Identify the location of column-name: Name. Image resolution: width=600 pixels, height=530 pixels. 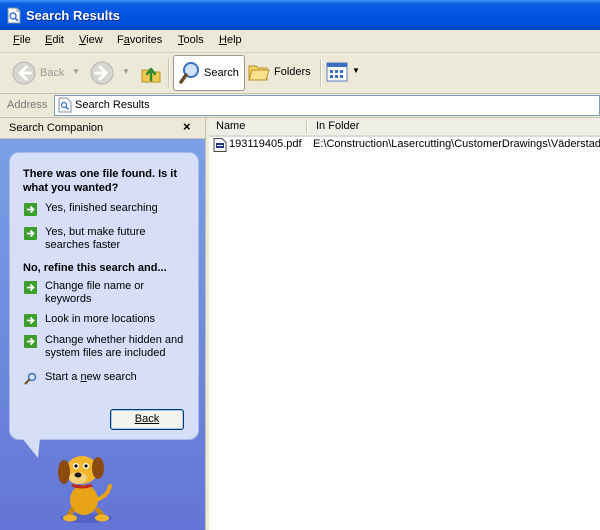
(230, 126).